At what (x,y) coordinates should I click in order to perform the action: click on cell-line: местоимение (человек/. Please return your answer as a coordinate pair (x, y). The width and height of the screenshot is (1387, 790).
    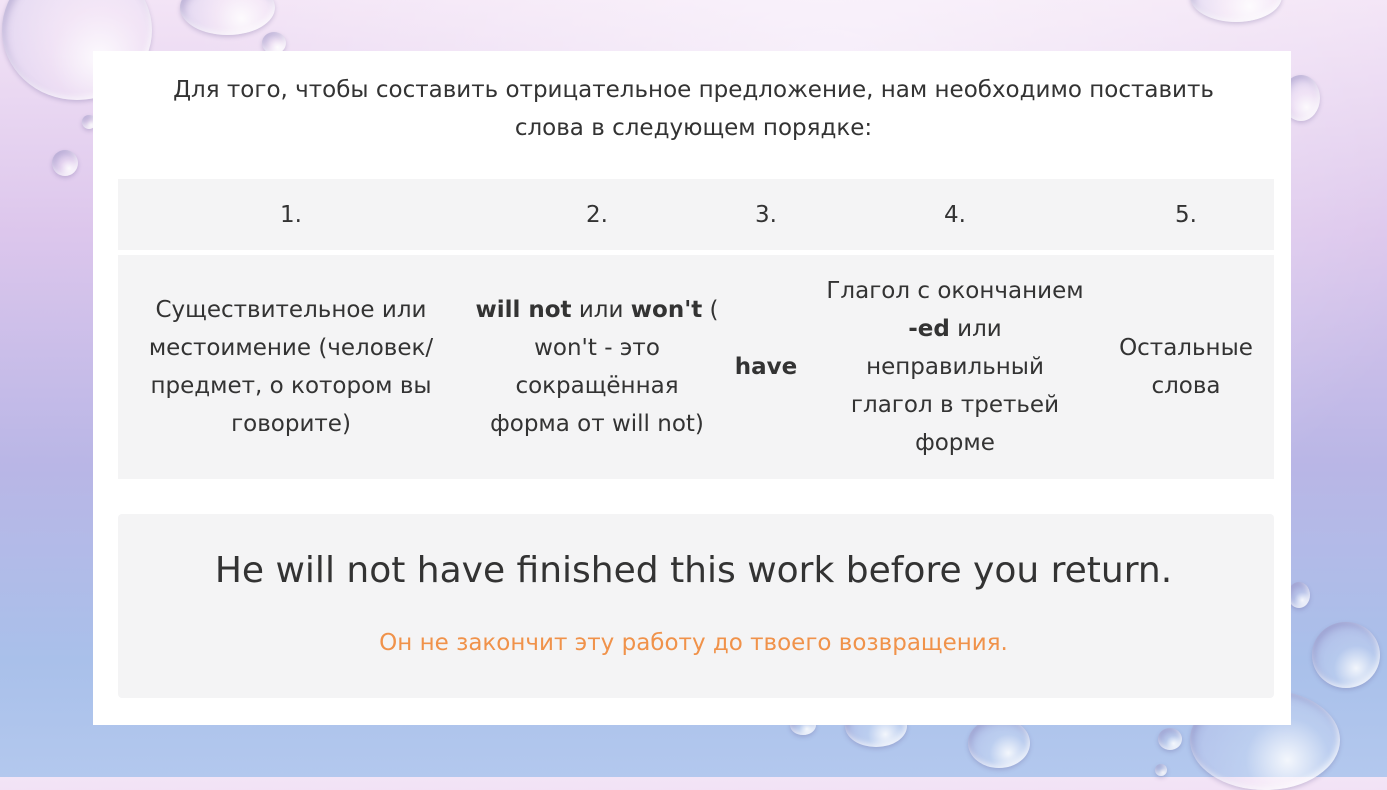
    Looking at the image, I should click on (291, 348).